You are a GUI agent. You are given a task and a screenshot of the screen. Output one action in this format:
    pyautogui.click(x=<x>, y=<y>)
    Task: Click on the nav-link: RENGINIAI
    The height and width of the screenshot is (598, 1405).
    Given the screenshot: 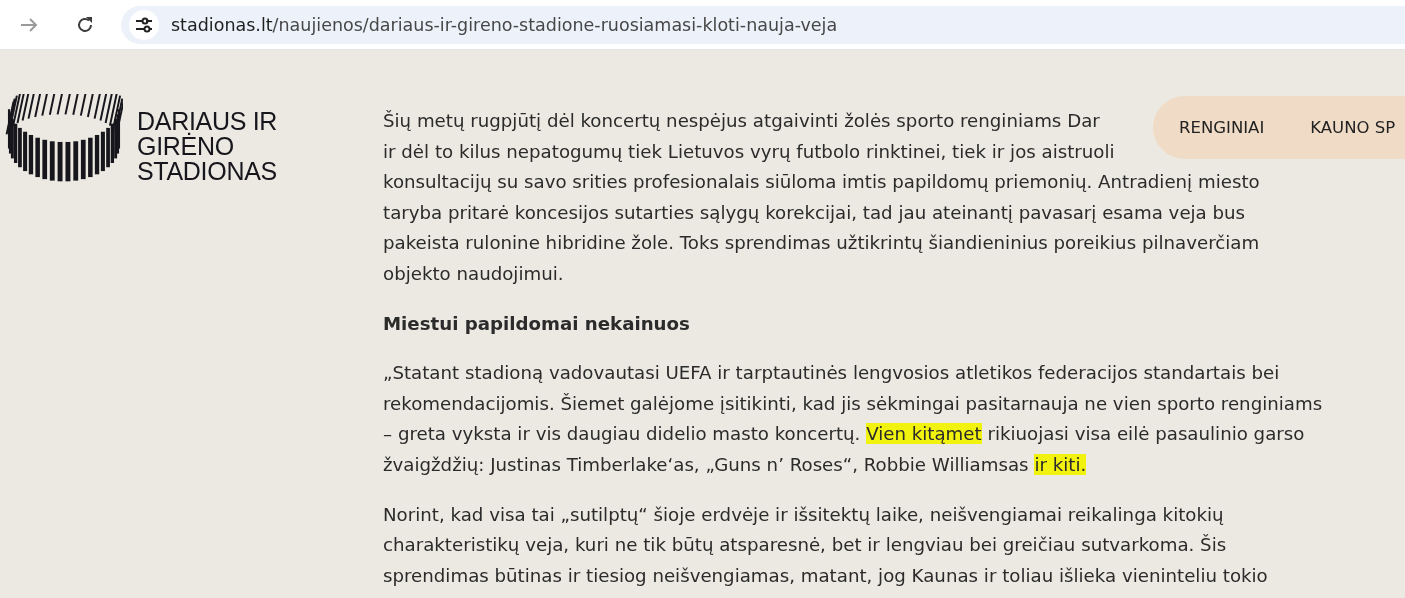 What is the action you would take?
    pyautogui.click(x=1222, y=127)
    